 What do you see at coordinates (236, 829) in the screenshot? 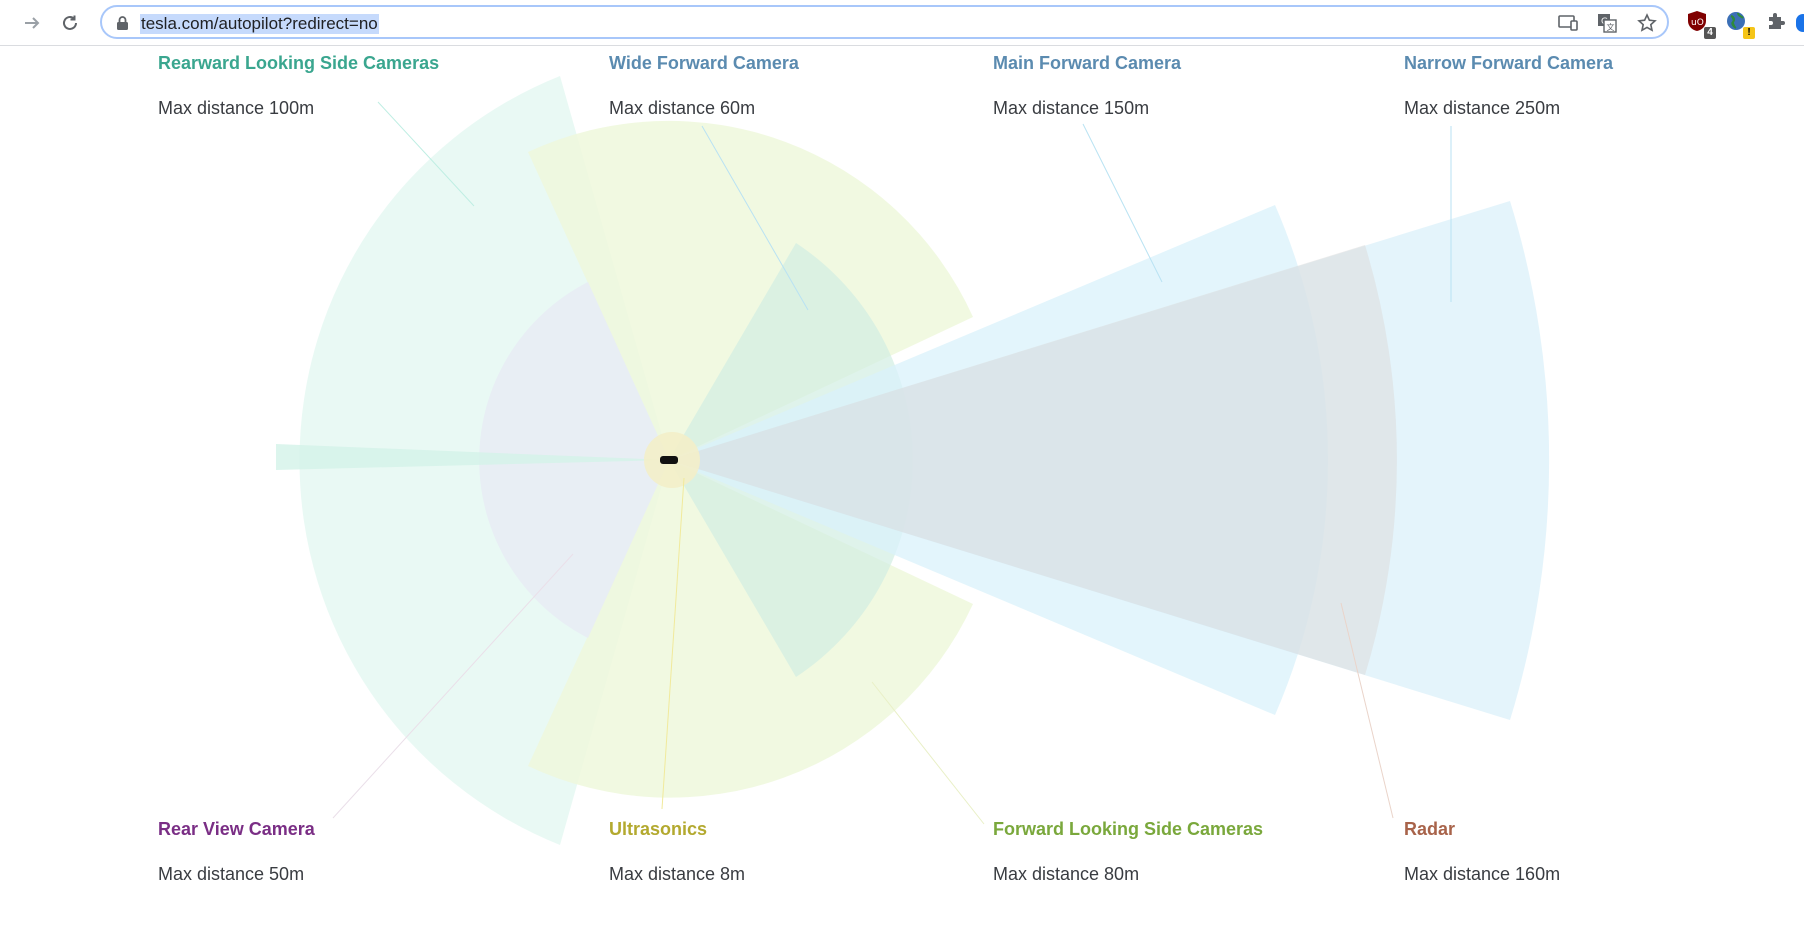
I see `rear-view-camera-title: Rear View Camera` at bounding box center [236, 829].